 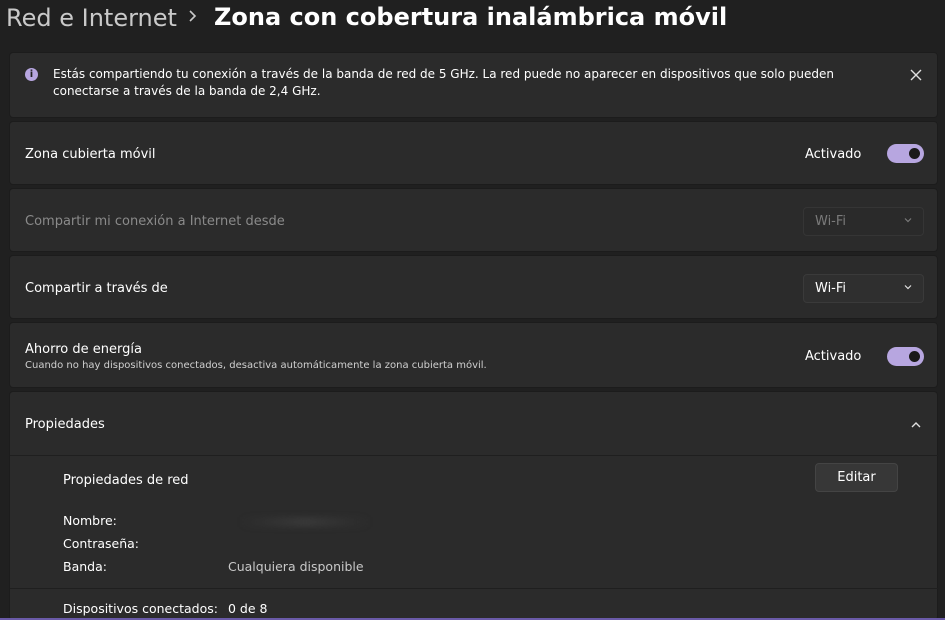 What do you see at coordinates (126, 480) in the screenshot?
I see `network-properties-title: Propiedades de red` at bounding box center [126, 480].